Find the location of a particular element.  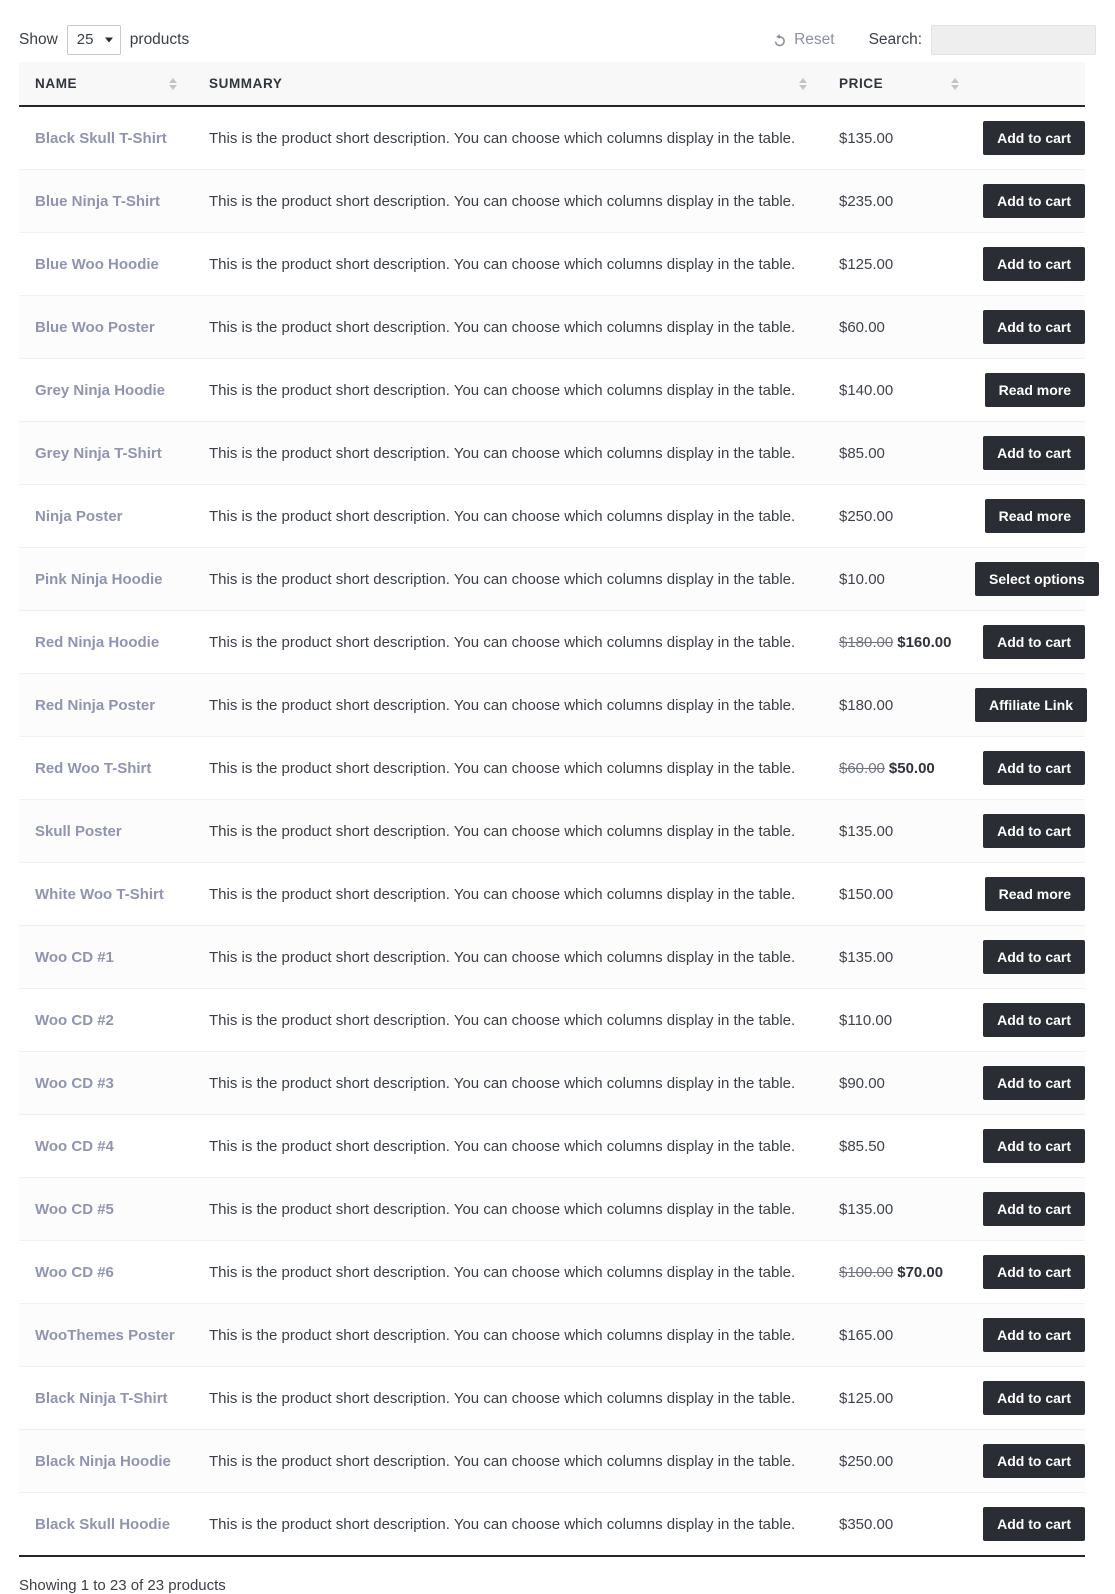

product-price-cell: $165.00 is located at coordinates (899, 1335).